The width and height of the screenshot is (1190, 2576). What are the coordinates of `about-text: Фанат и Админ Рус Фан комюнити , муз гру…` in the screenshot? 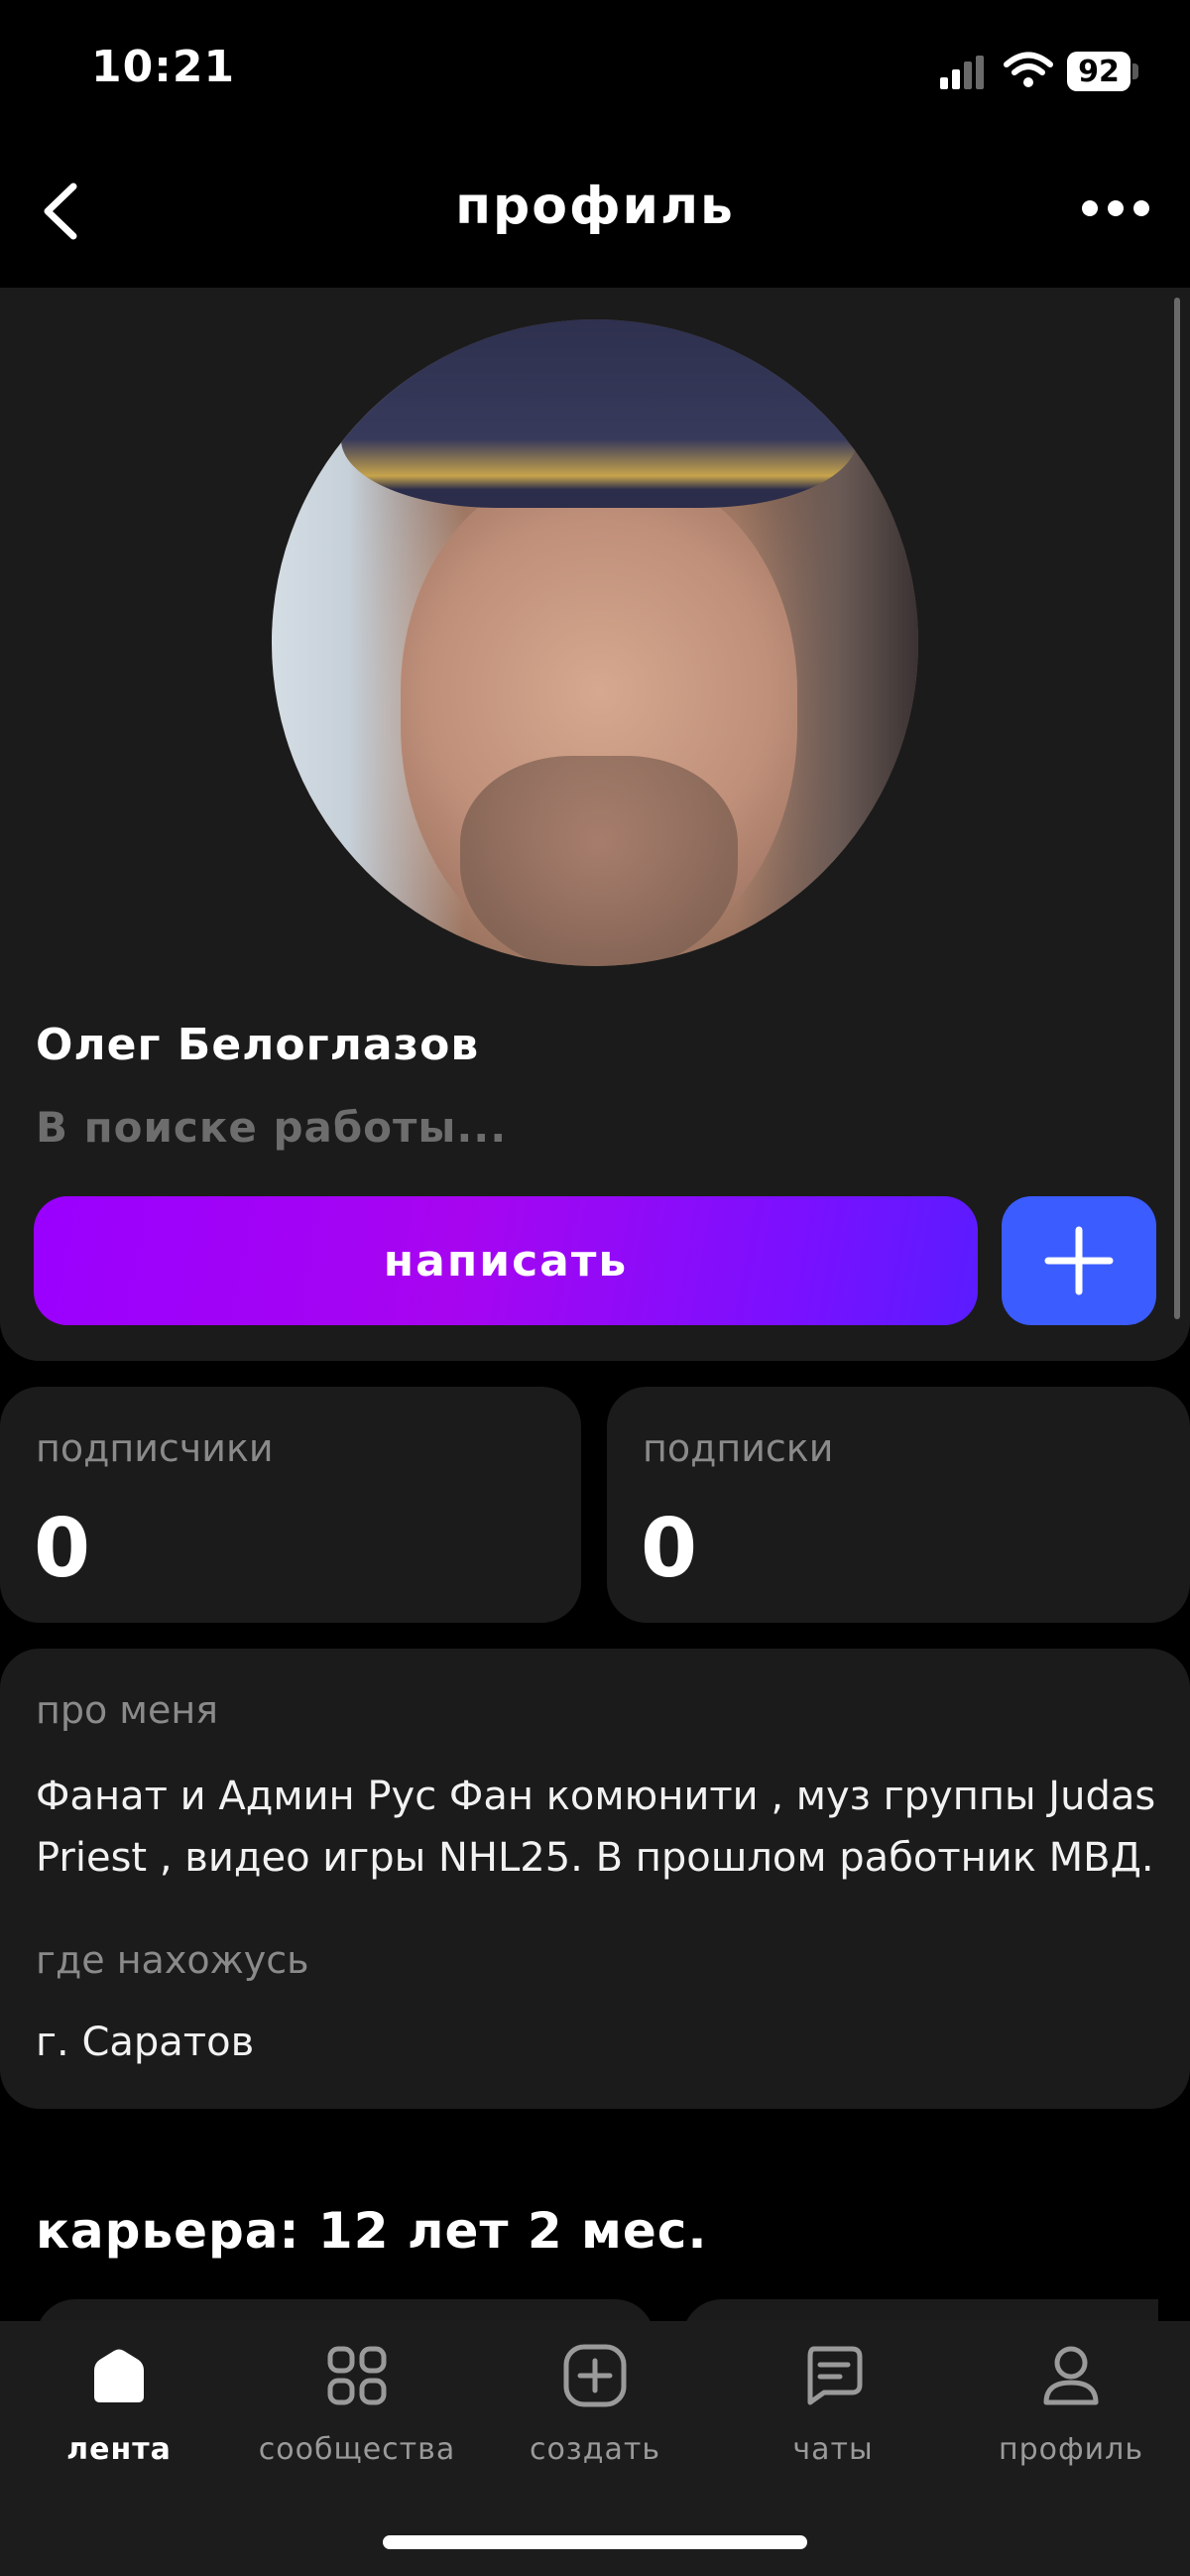 It's located at (596, 1827).